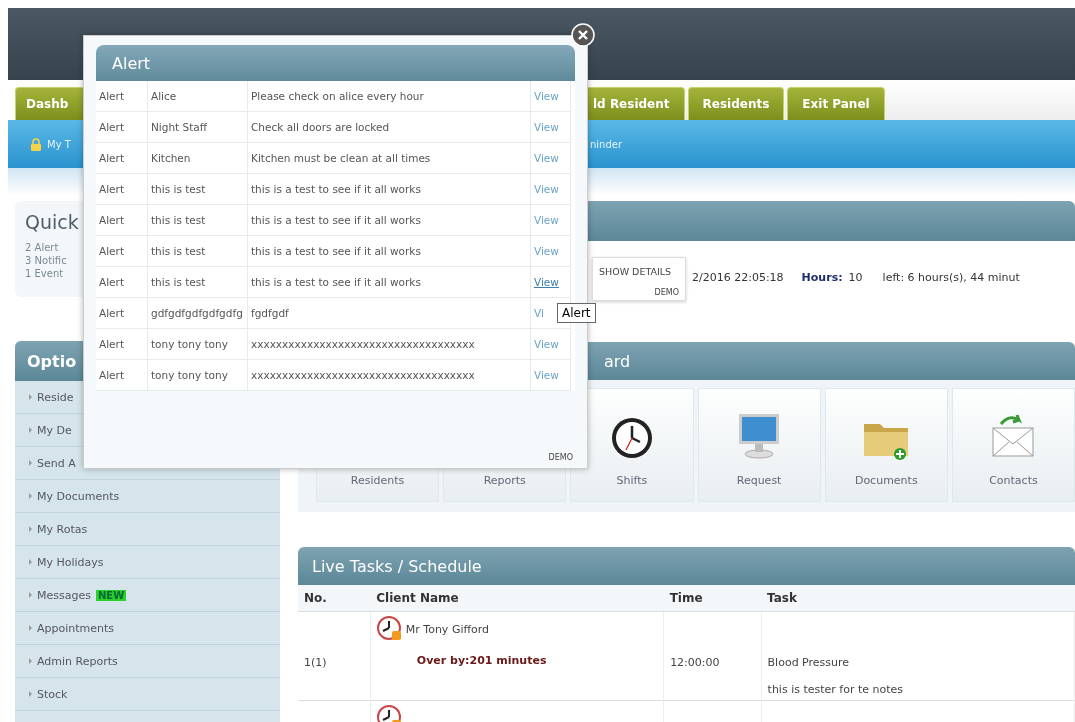 This screenshot has height=722, width=1075. I want to click on column-header: Time, so click(712, 598).